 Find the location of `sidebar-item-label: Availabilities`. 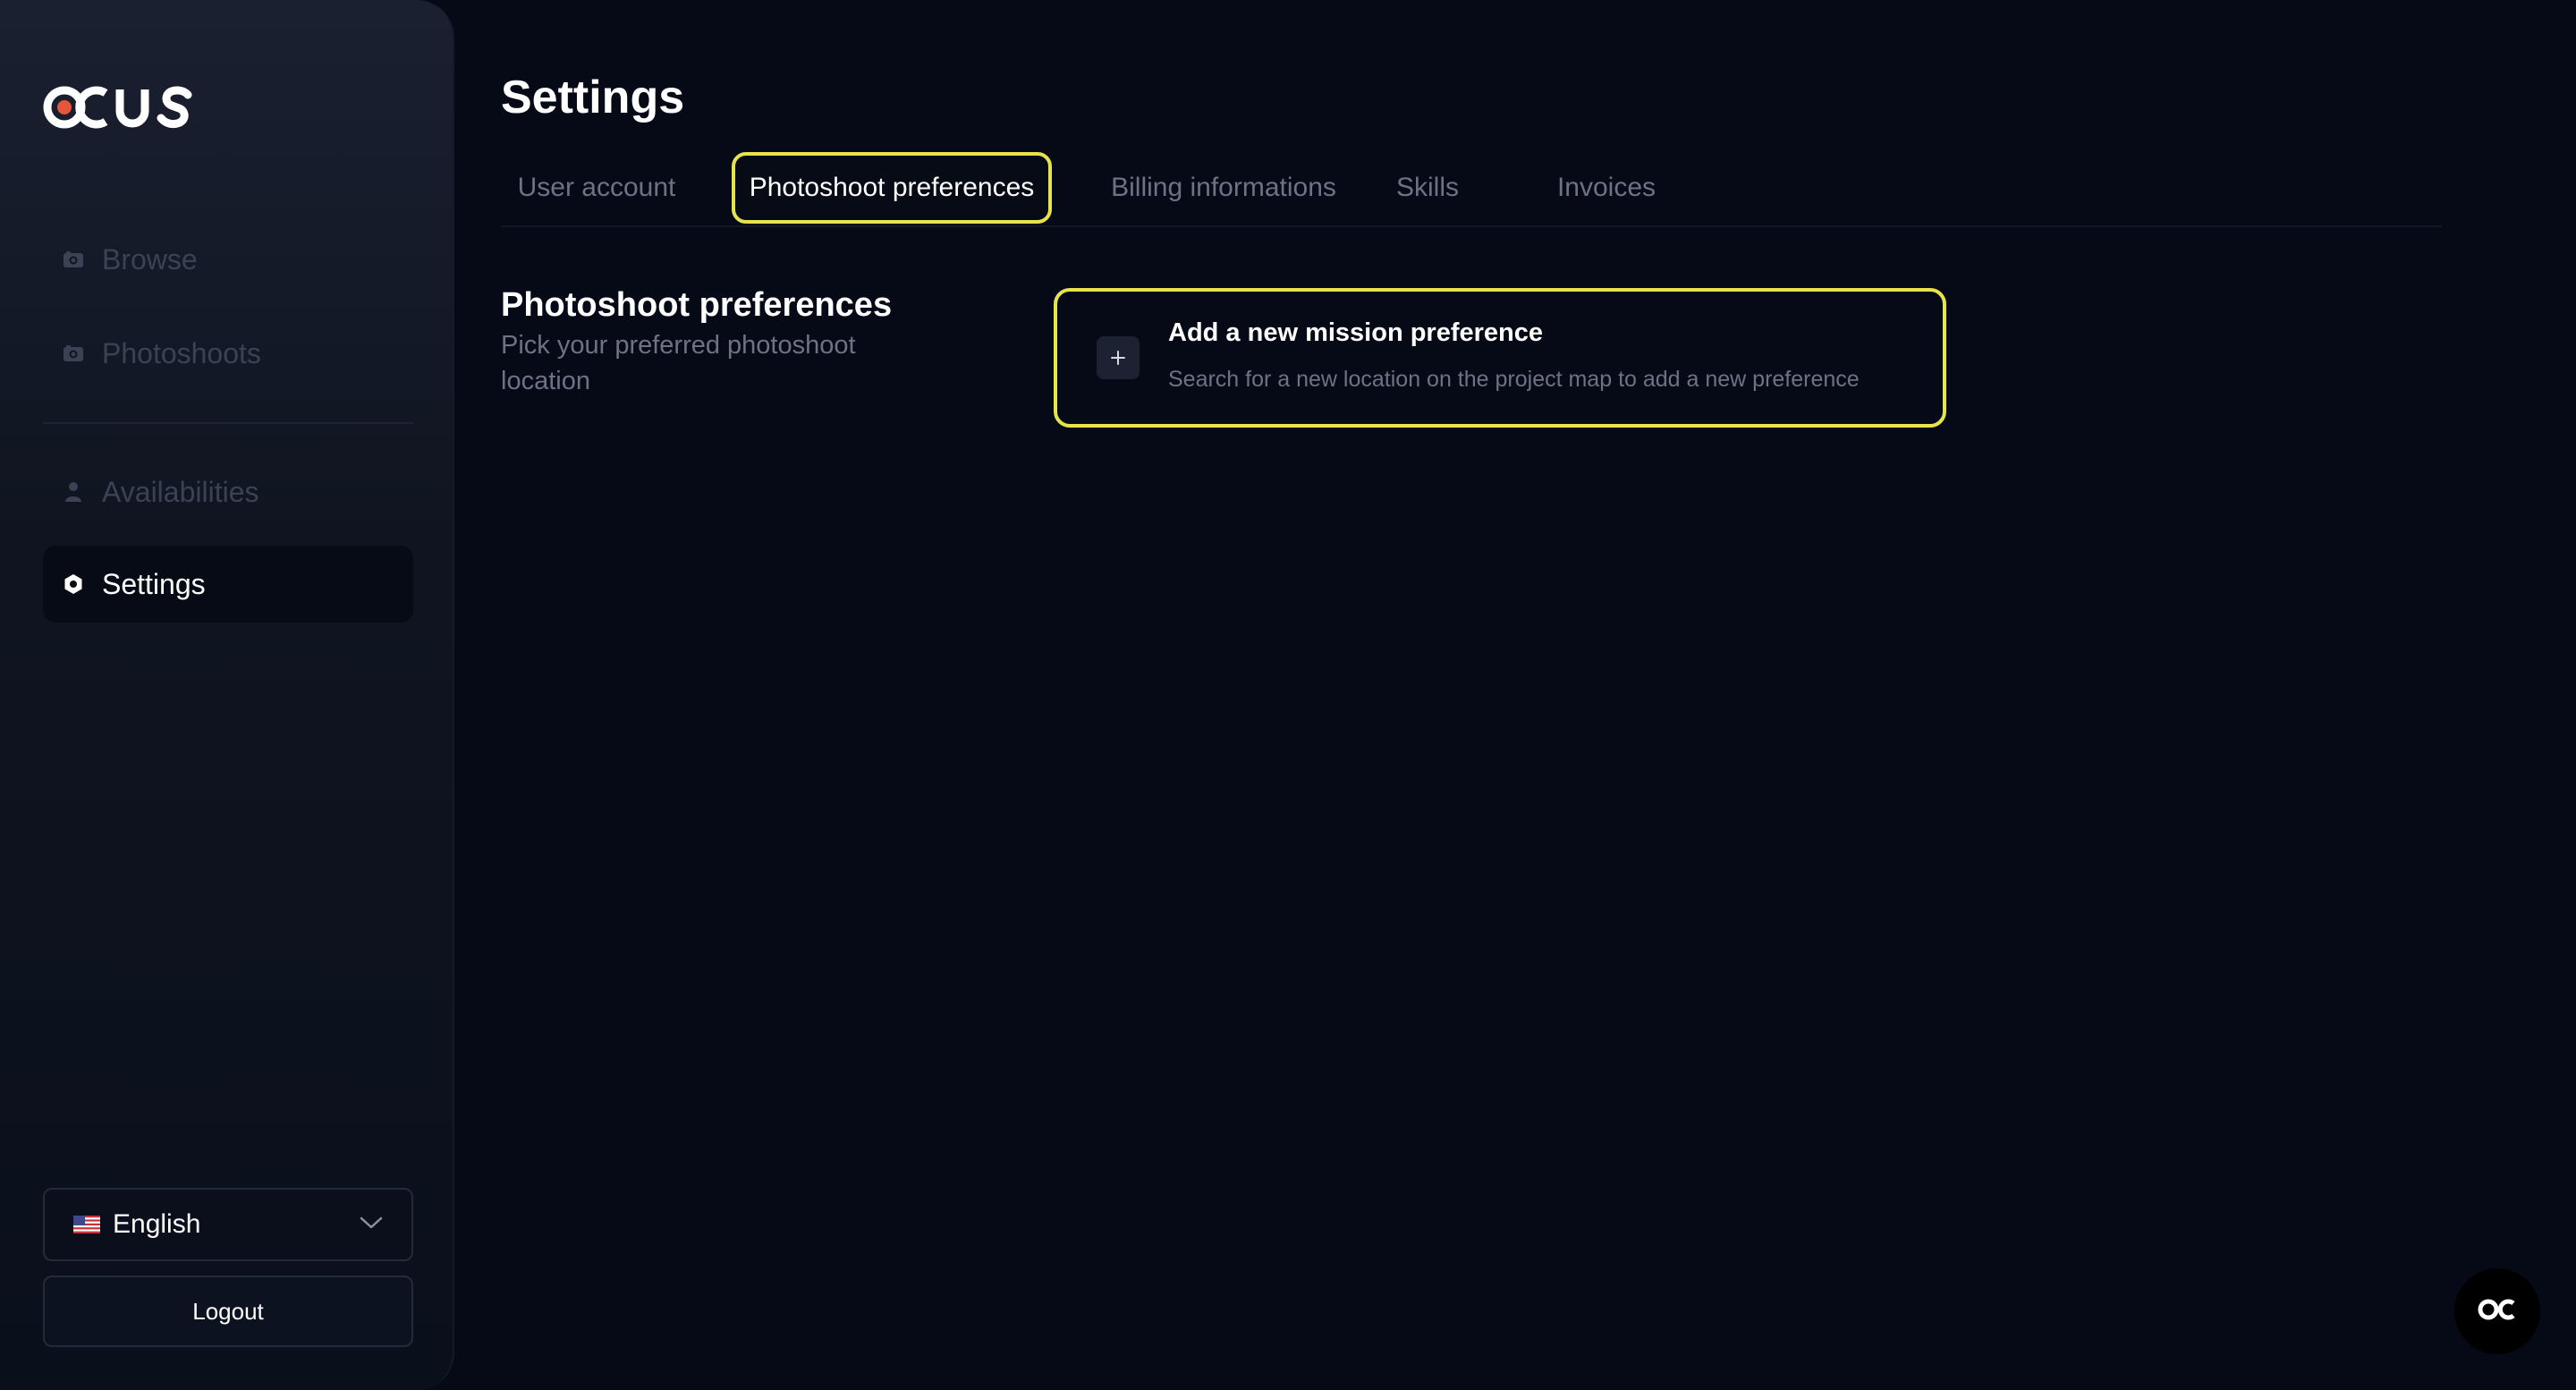

sidebar-item-label: Availabilities is located at coordinates (180, 491).